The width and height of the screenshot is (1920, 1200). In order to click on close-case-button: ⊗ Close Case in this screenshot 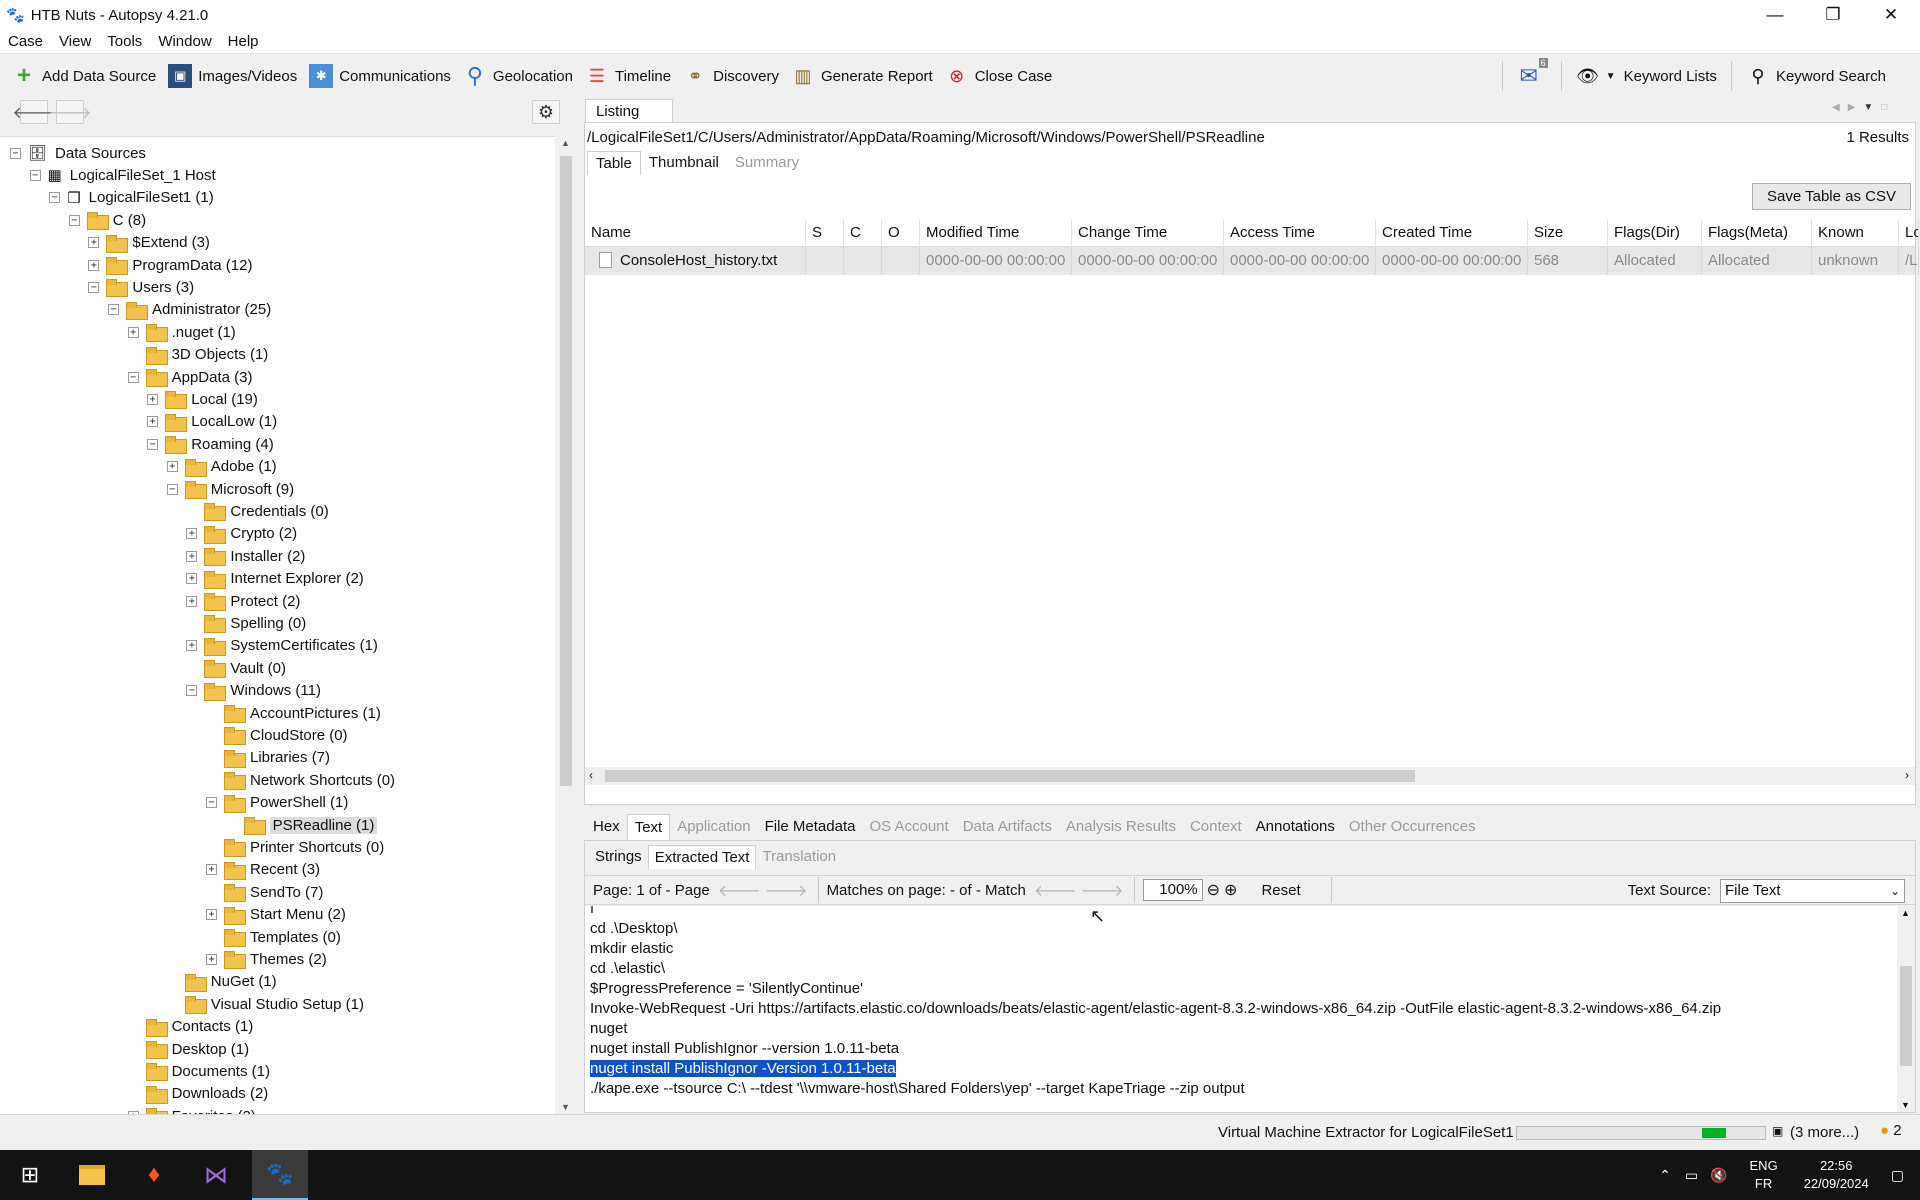, I will do `click(998, 76)`.